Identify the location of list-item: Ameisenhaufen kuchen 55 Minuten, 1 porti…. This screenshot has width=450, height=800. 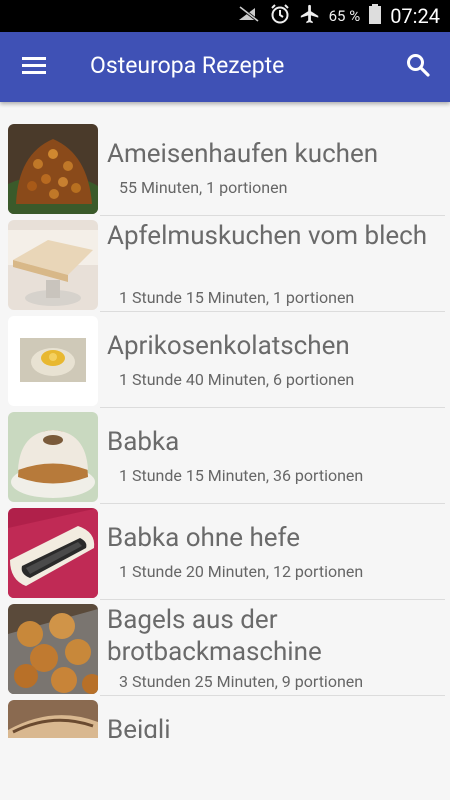
(225, 168).